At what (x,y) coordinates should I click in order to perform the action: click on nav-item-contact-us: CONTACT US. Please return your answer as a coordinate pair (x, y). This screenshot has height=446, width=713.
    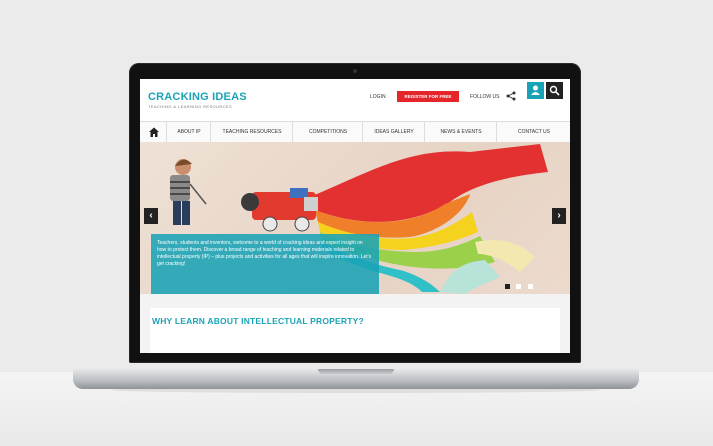
    Looking at the image, I should click on (533, 132).